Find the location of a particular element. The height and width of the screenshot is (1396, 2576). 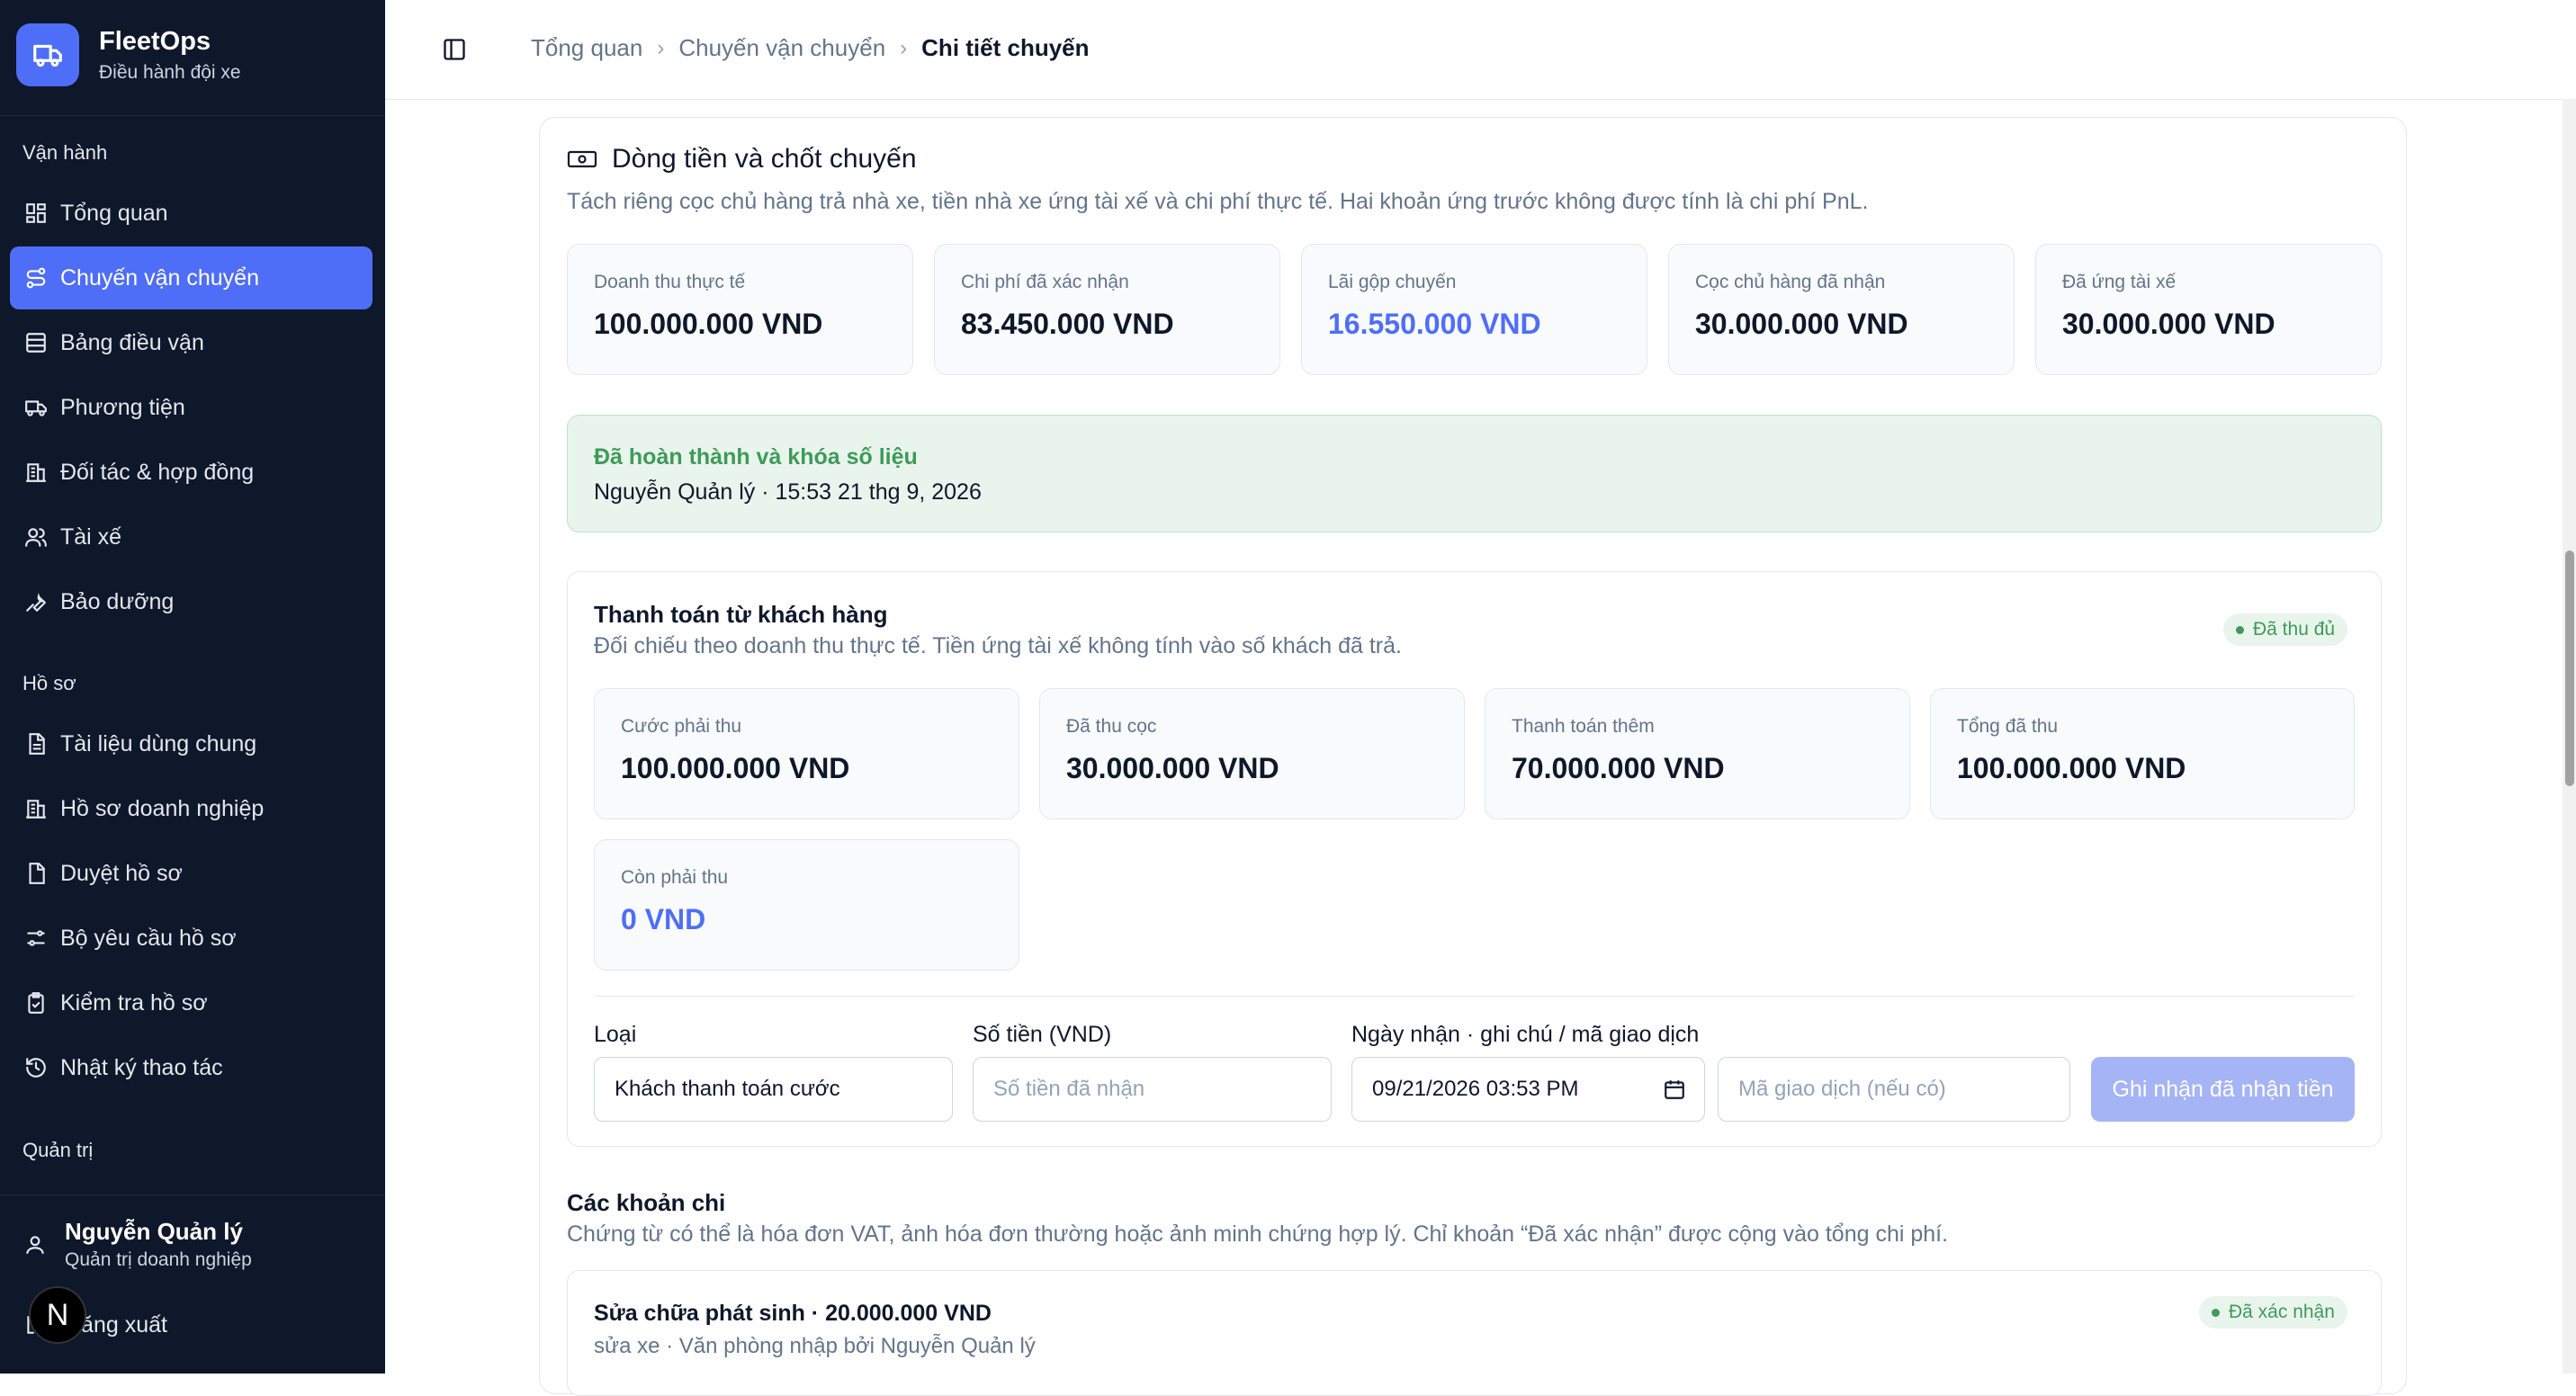

sidebar-item-activity-log: Nhật ký thao tác is located at coordinates (191, 1067).